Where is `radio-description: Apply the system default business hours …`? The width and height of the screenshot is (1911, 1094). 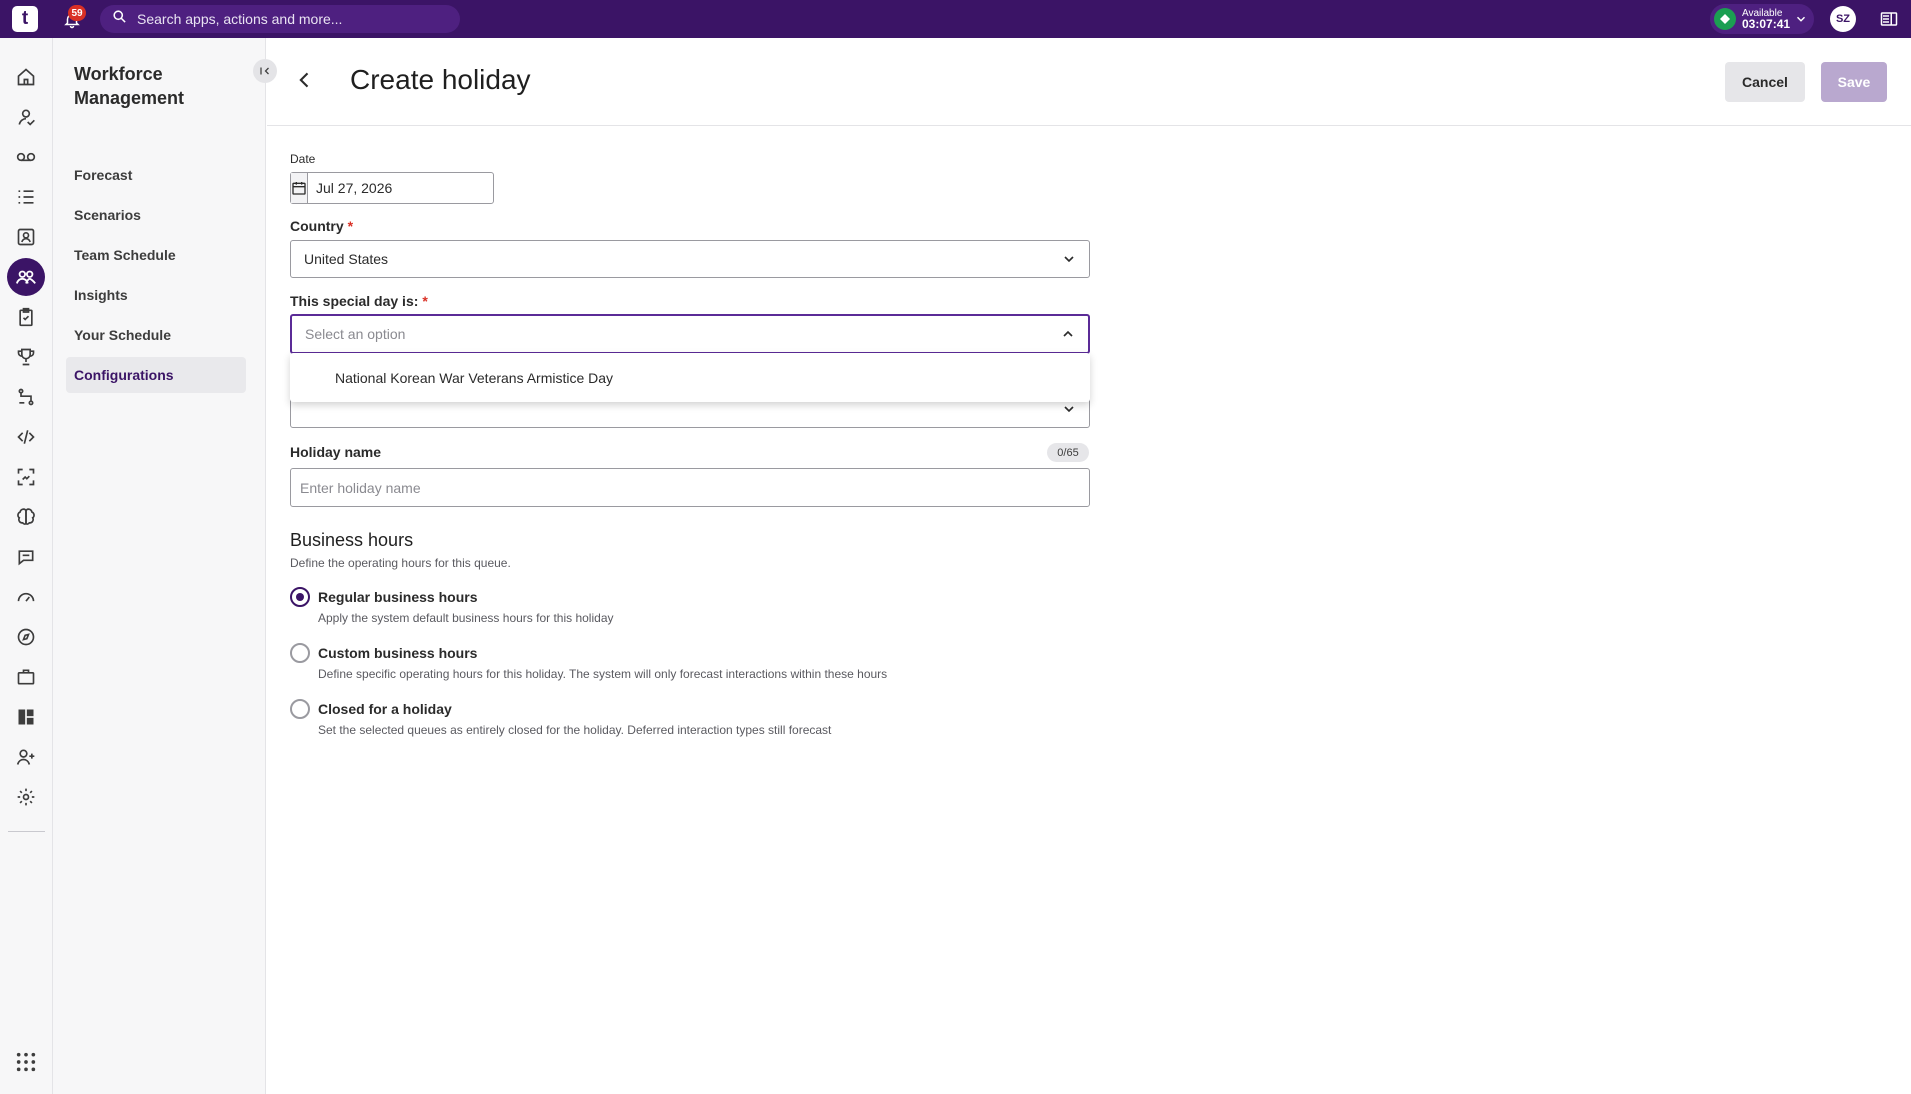
radio-description: Apply the system default business hours … is located at coordinates (466, 618).